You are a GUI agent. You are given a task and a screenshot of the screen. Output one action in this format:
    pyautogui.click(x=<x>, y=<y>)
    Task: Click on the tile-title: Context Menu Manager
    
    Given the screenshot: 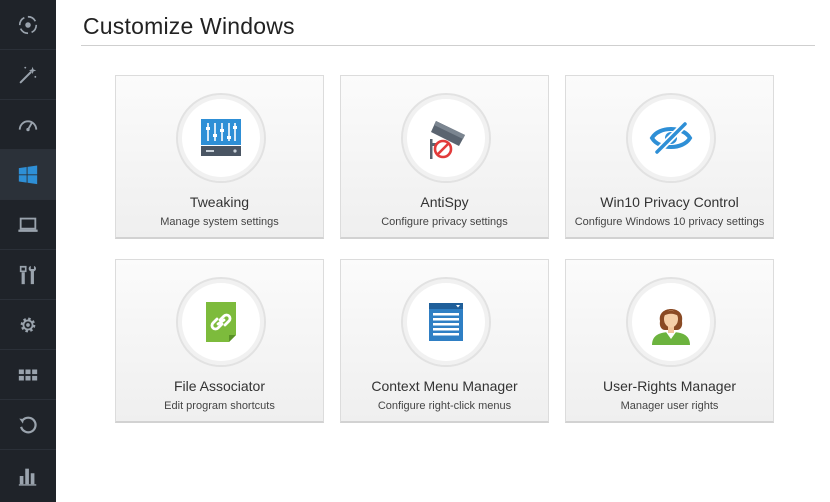 What is the action you would take?
    pyautogui.click(x=444, y=386)
    